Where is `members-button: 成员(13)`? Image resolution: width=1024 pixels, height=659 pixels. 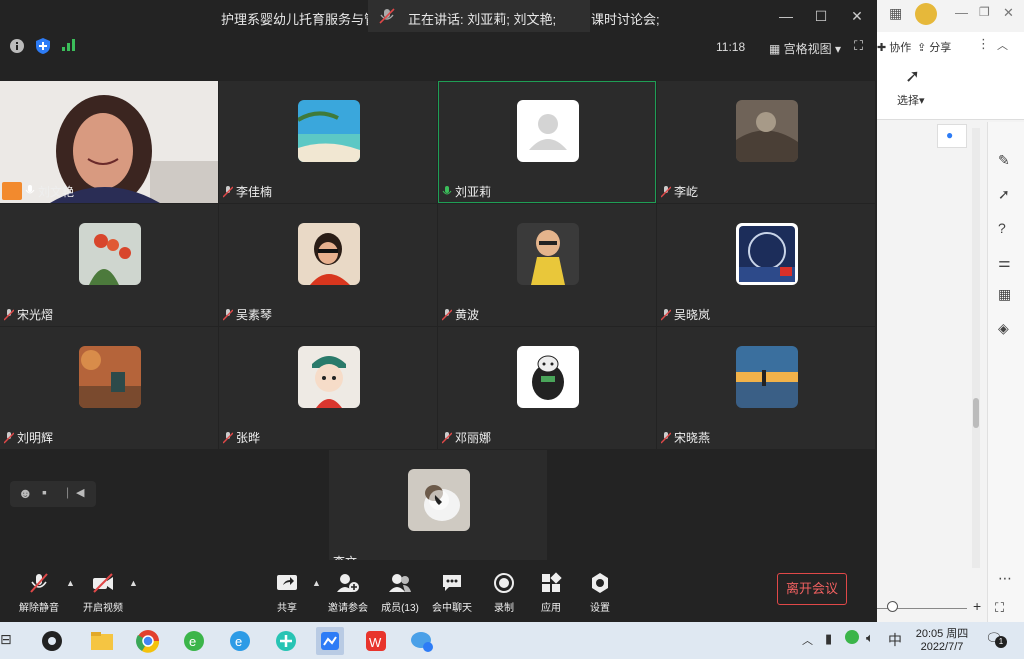
members-button: 成员(13) is located at coordinates (400, 593).